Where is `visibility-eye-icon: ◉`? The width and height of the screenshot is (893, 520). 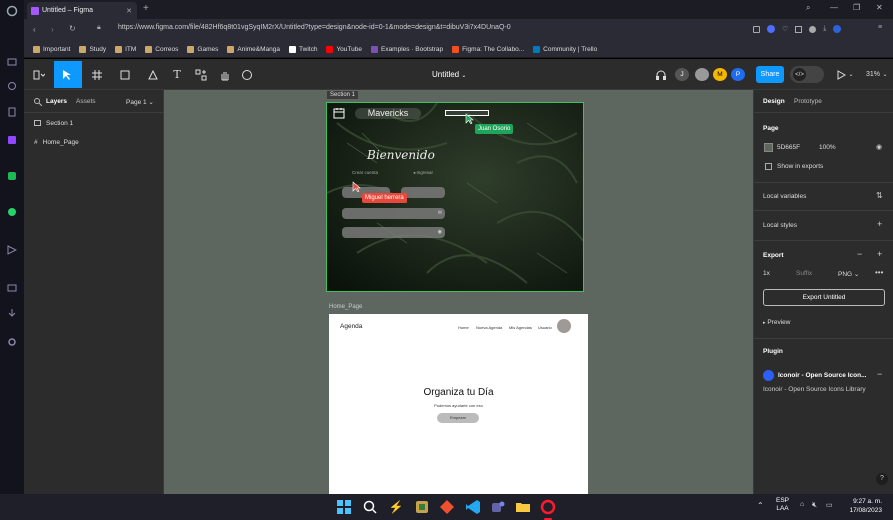 visibility-eye-icon: ◉ is located at coordinates (879, 147).